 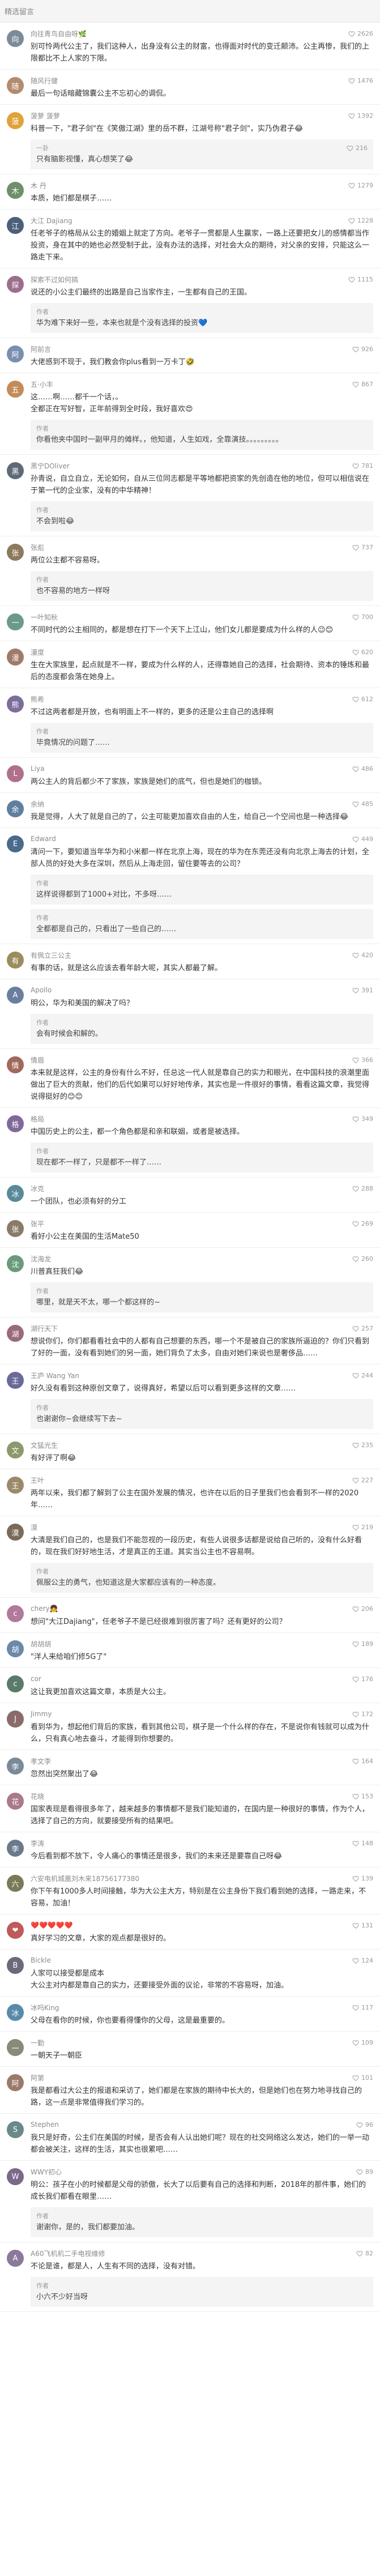 I want to click on comment-username: 六安电机城凰刘木来18756177380, so click(x=85, y=1878).